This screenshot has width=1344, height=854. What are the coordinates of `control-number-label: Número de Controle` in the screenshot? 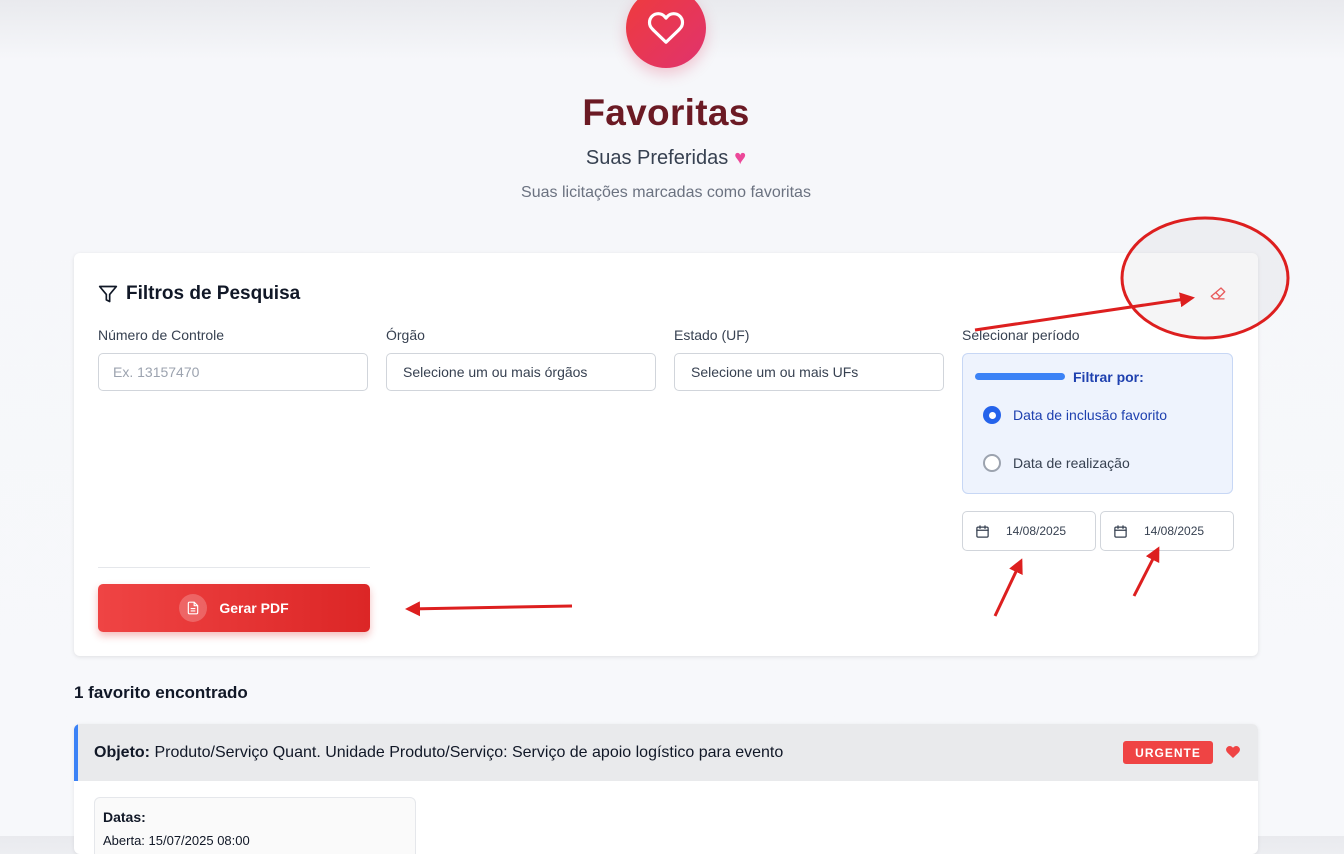 It's located at (161, 335).